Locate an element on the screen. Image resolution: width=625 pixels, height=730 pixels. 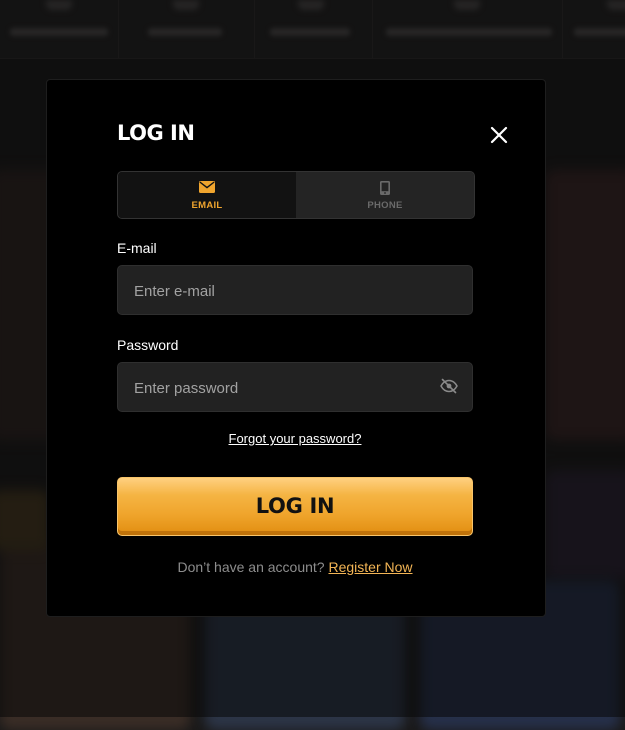
register-now-link: Register Now is located at coordinates (370, 567).